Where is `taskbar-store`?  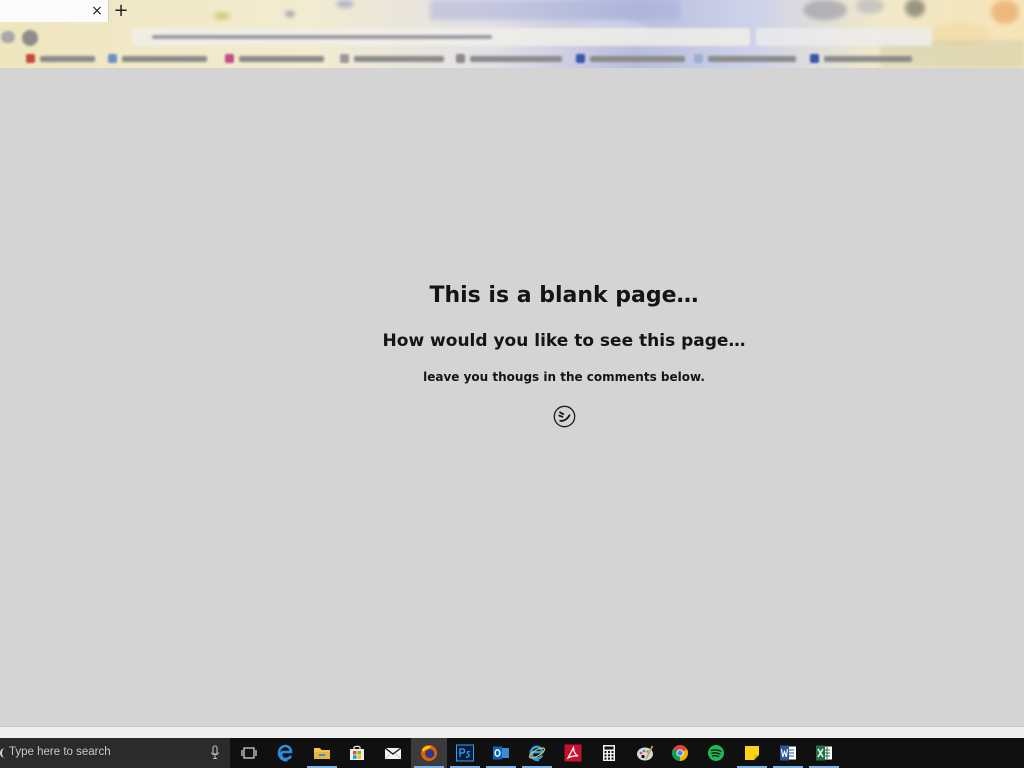 taskbar-store is located at coordinates (357, 753).